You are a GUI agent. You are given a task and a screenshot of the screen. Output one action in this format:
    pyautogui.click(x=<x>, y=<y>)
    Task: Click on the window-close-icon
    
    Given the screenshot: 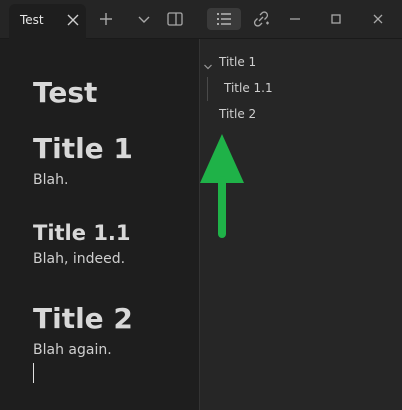 What is the action you would take?
    pyautogui.click(x=378, y=19)
    